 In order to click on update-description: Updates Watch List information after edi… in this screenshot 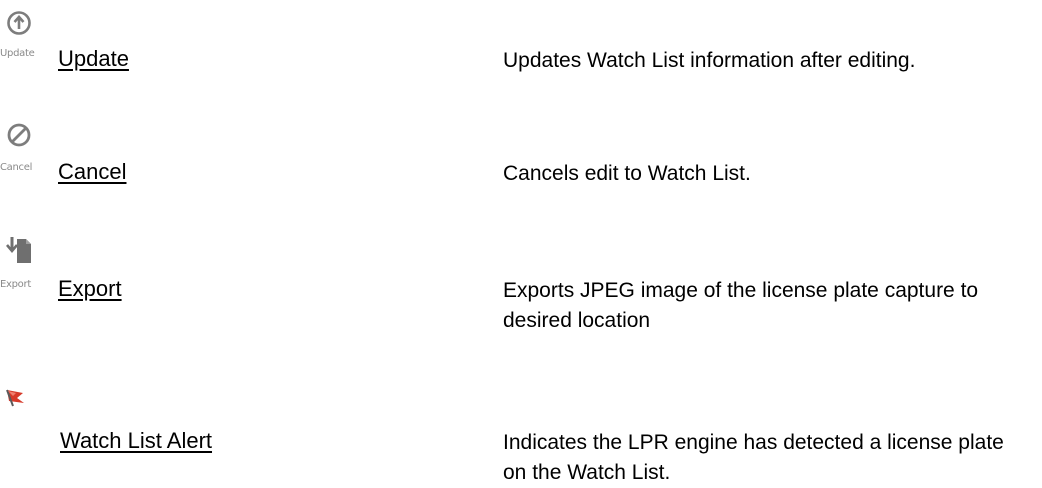, I will do `click(709, 60)`.